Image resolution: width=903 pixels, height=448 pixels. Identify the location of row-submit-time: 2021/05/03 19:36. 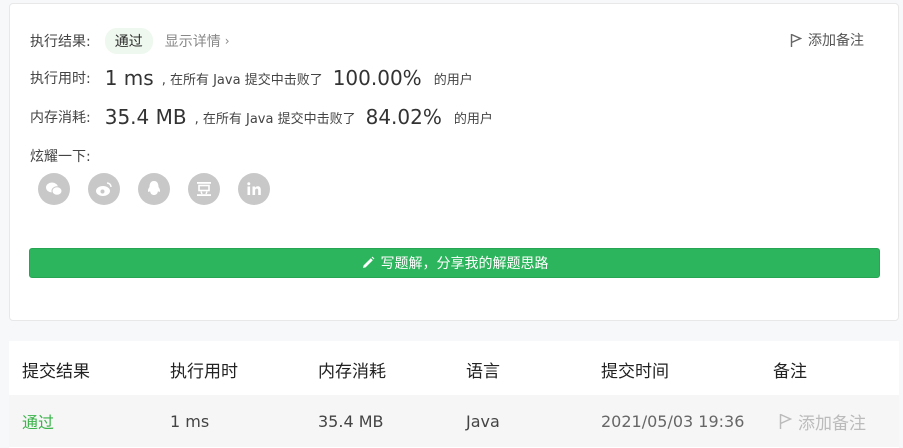
(673, 421).